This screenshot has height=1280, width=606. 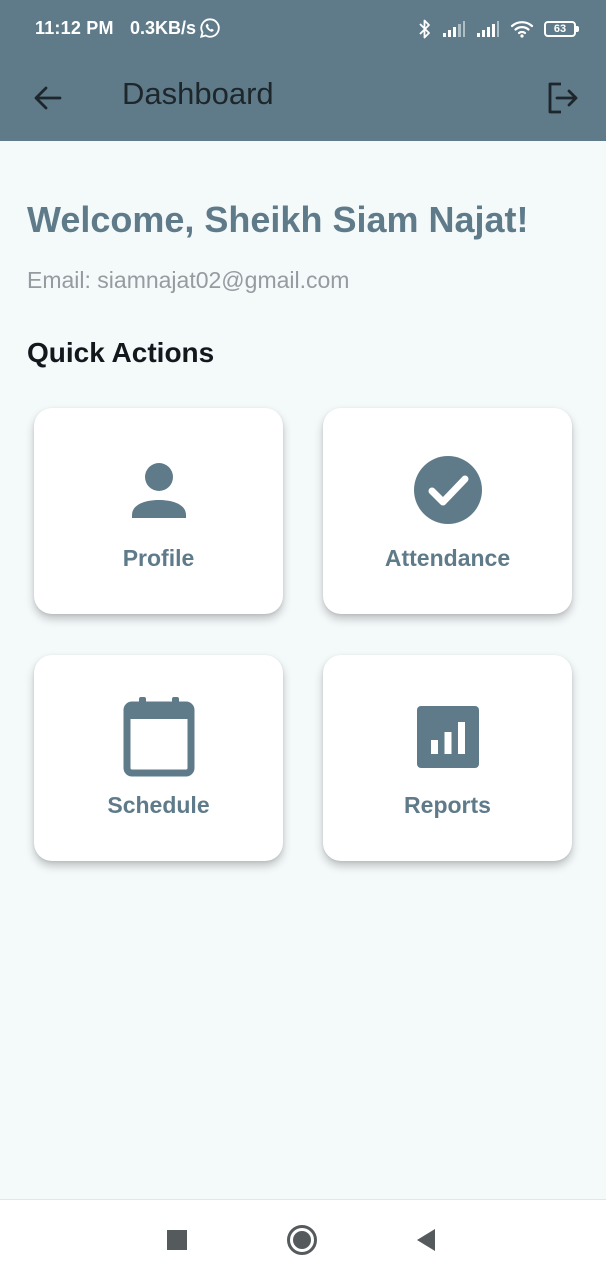 I want to click on recents-icon, so click(x=177, y=1240).